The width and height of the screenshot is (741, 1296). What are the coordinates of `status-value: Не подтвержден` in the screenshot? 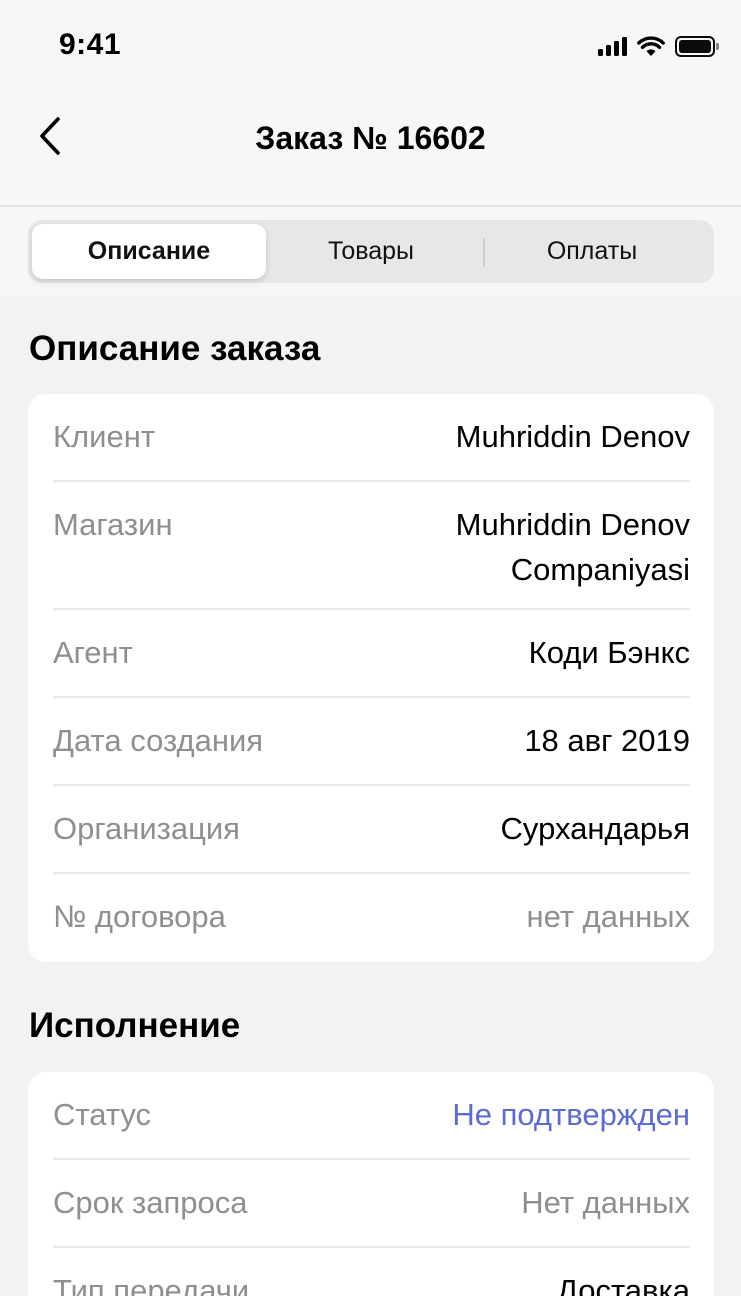 It's located at (571, 1114).